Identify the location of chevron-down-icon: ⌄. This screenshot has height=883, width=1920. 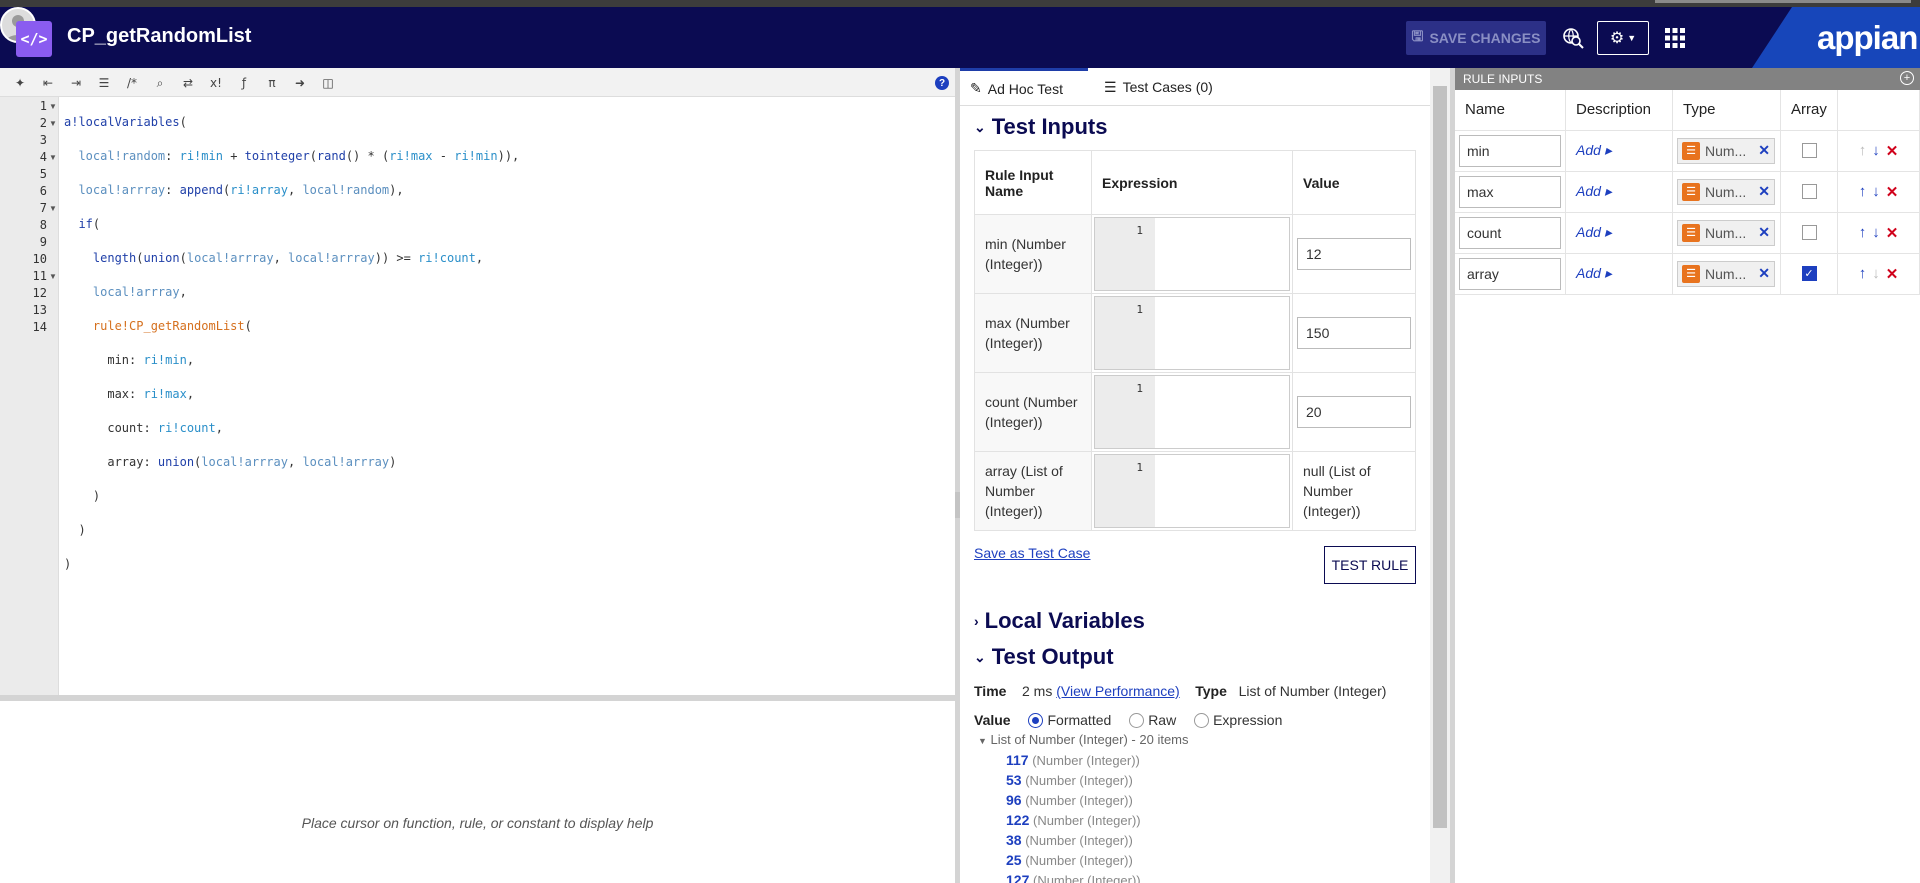
(980, 656).